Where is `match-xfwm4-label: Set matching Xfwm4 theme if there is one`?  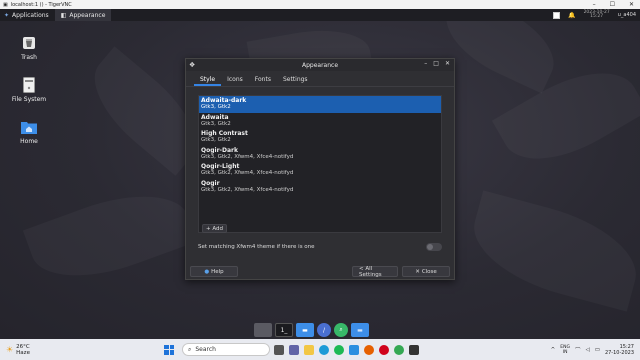
match-xfwm4-label: Set matching Xfwm4 theme if there is one is located at coordinates (256, 247).